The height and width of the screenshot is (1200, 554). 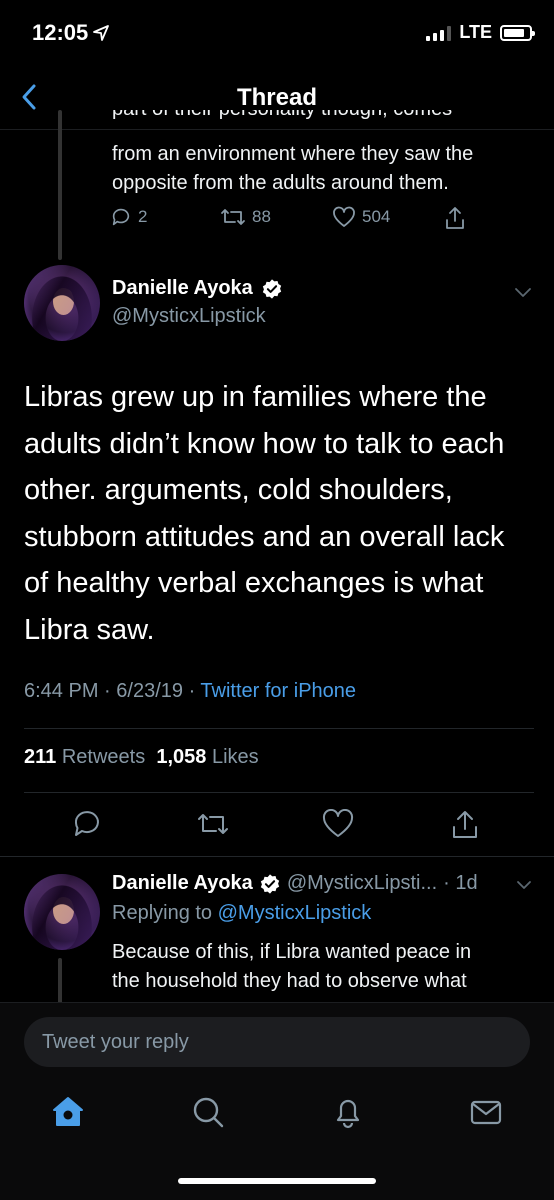 I want to click on tweet-time: 6:44 PM, so click(x=61, y=691).